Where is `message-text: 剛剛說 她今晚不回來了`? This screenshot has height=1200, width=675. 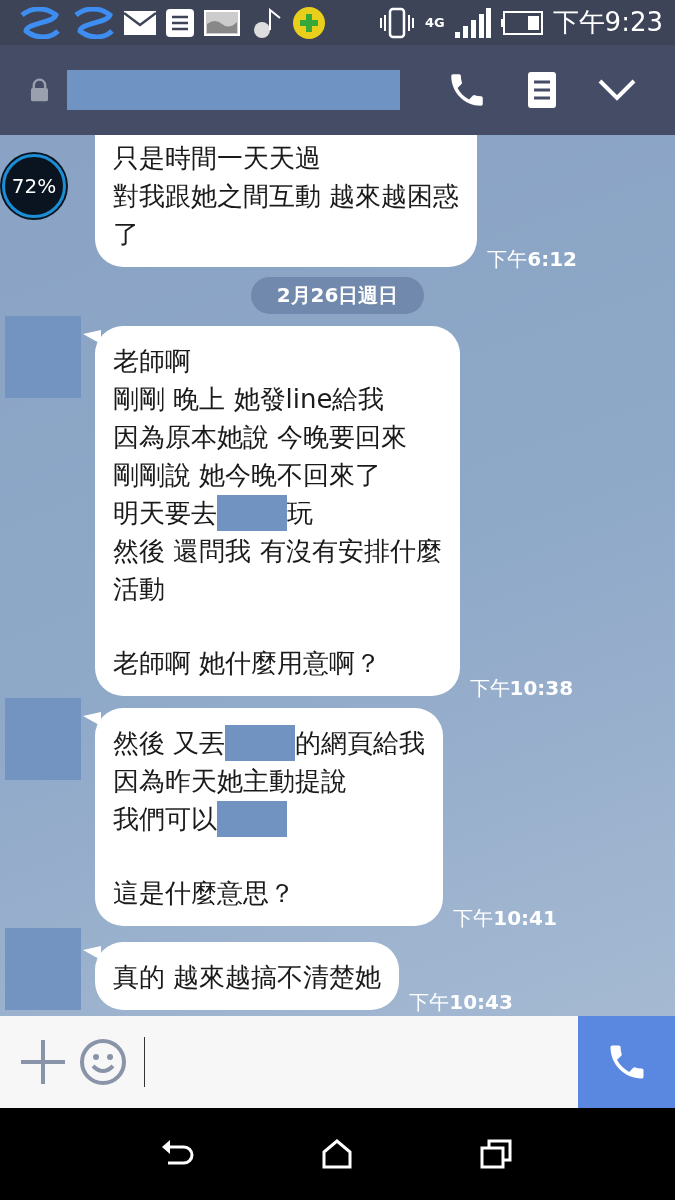 message-text: 剛剛說 她今晚不回來了 is located at coordinates (247, 475).